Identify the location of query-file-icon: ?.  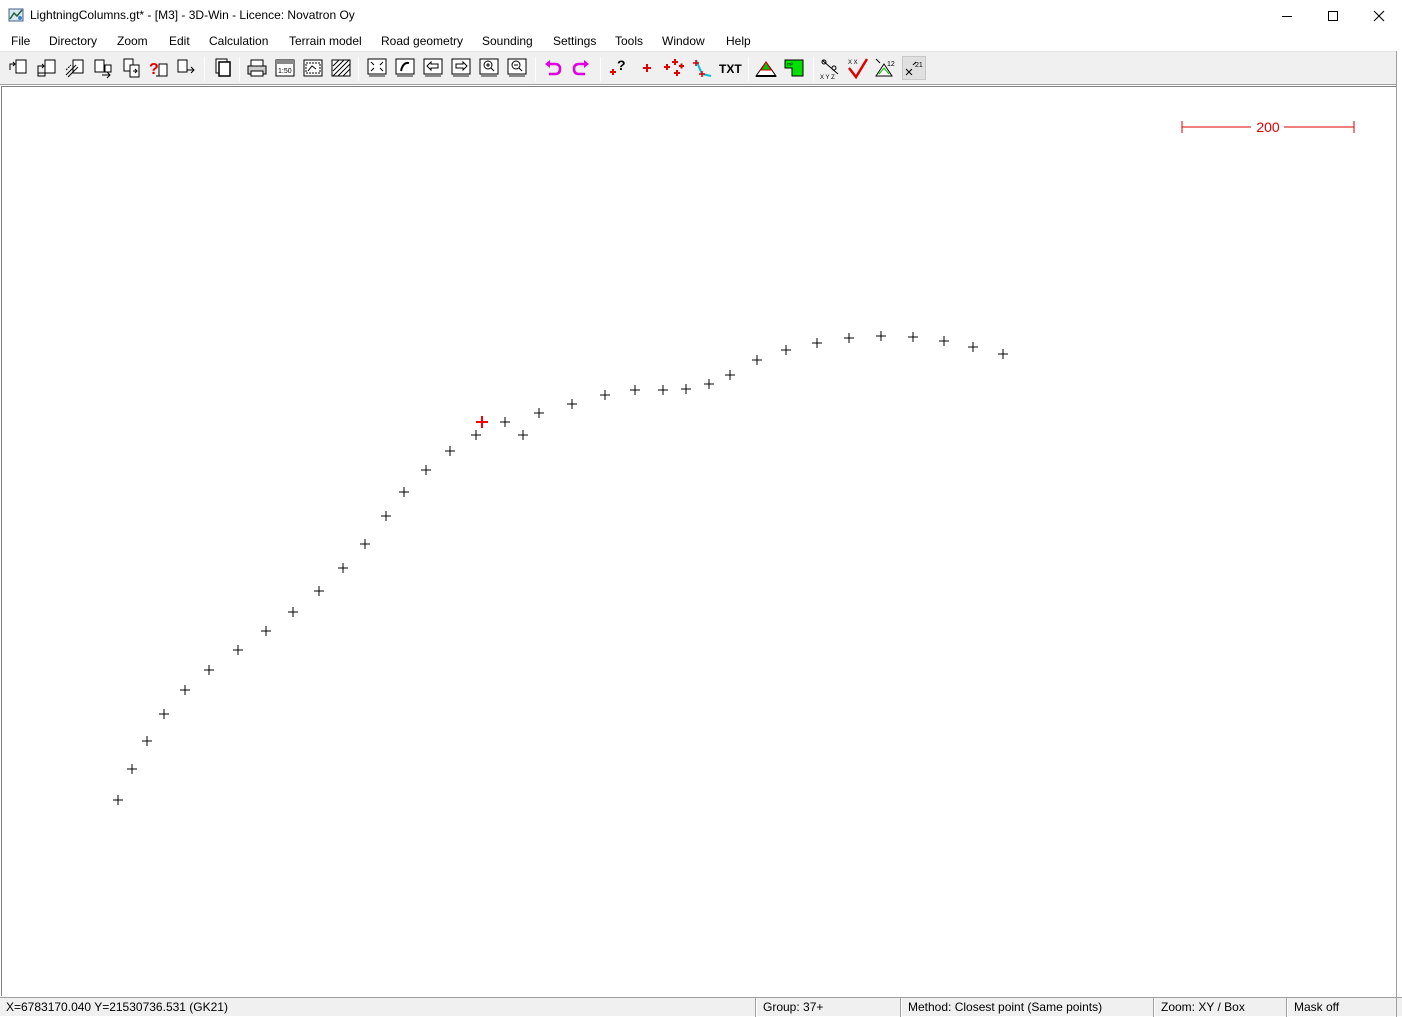
(159, 68).